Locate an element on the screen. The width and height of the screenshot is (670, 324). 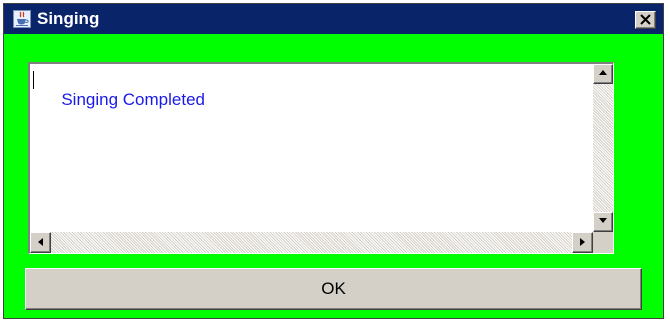
java-cup-icon is located at coordinates (22, 19).